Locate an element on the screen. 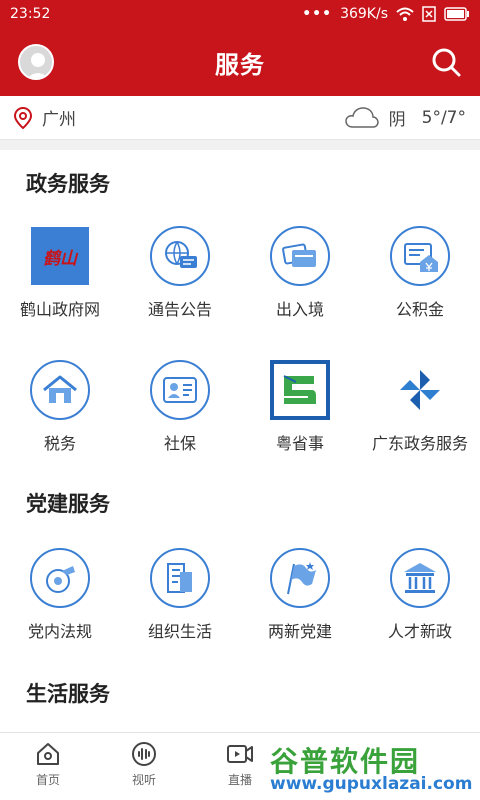 The height and width of the screenshot is (800, 480). service-yueshengshi: 粤省事 is located at coordinates (300, 407).